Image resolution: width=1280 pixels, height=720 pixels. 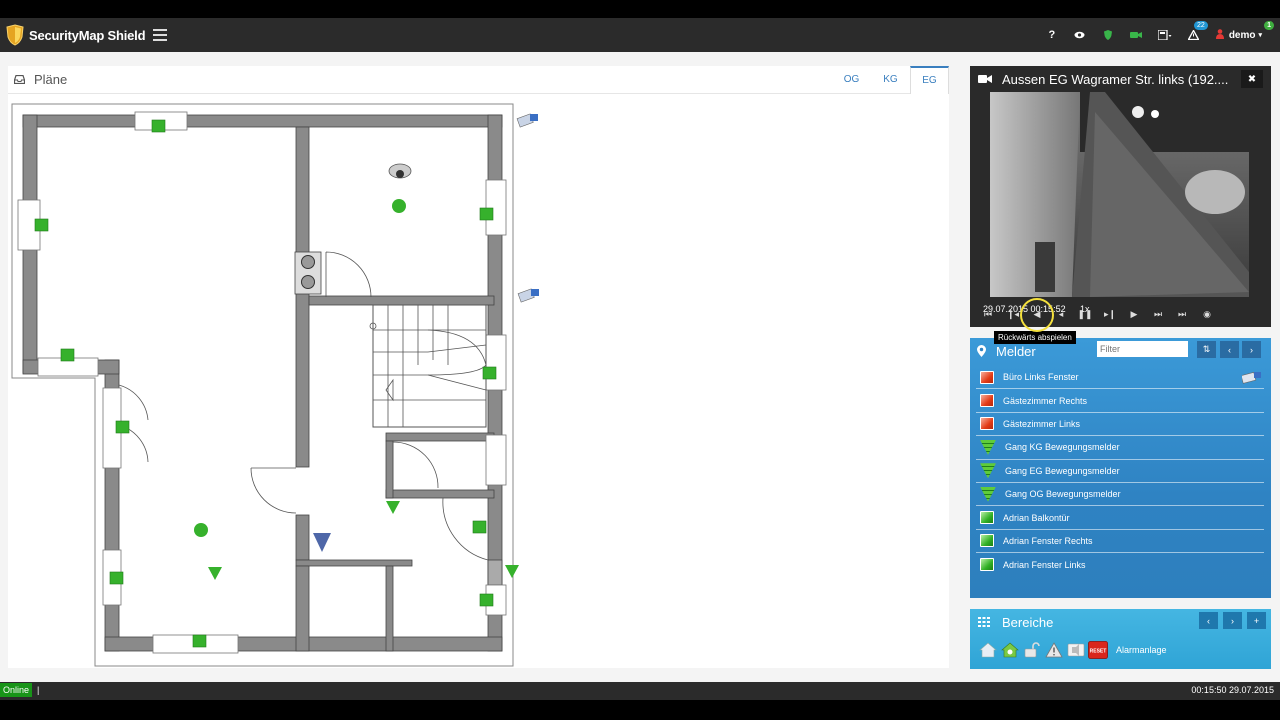 What do you see at coordinates (987, 401) in the screenshot?
I see `window-alarm-icon` at bounding box center [987, 401].